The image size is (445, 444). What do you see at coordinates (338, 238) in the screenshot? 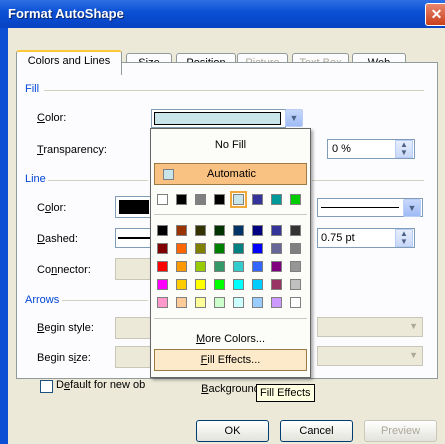
I see `line-weight-value: 0.75 pt` at bounding box center [338, 238].